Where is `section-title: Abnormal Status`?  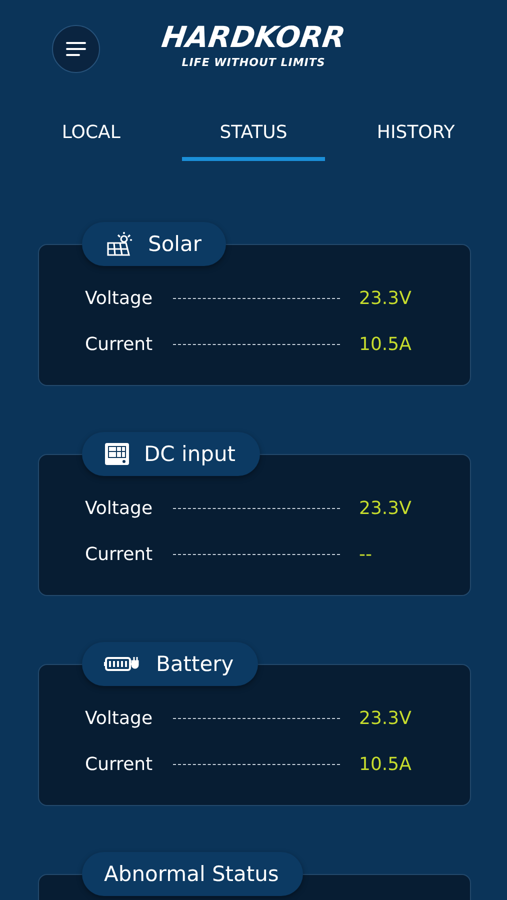 section-title: Abnormal Status is located at coordinates (192, 874).